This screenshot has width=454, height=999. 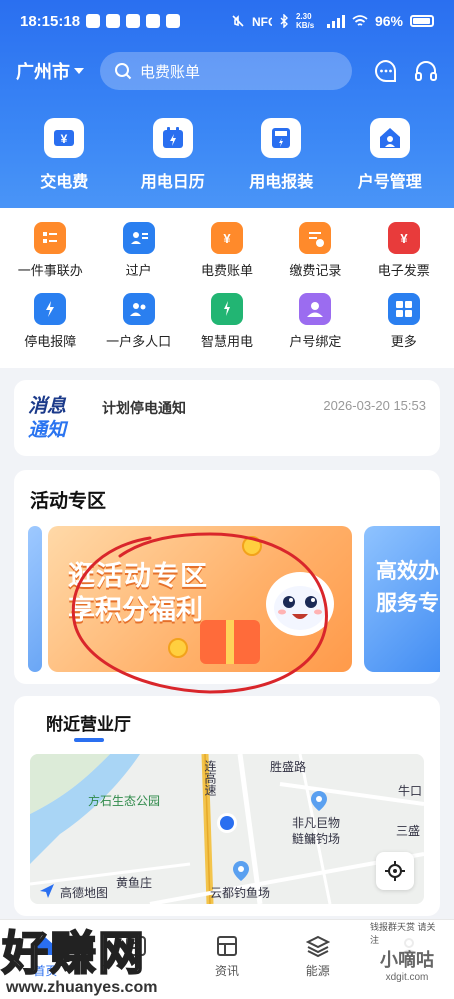 I want to click on mute-icon, so click(x=238, y=21).